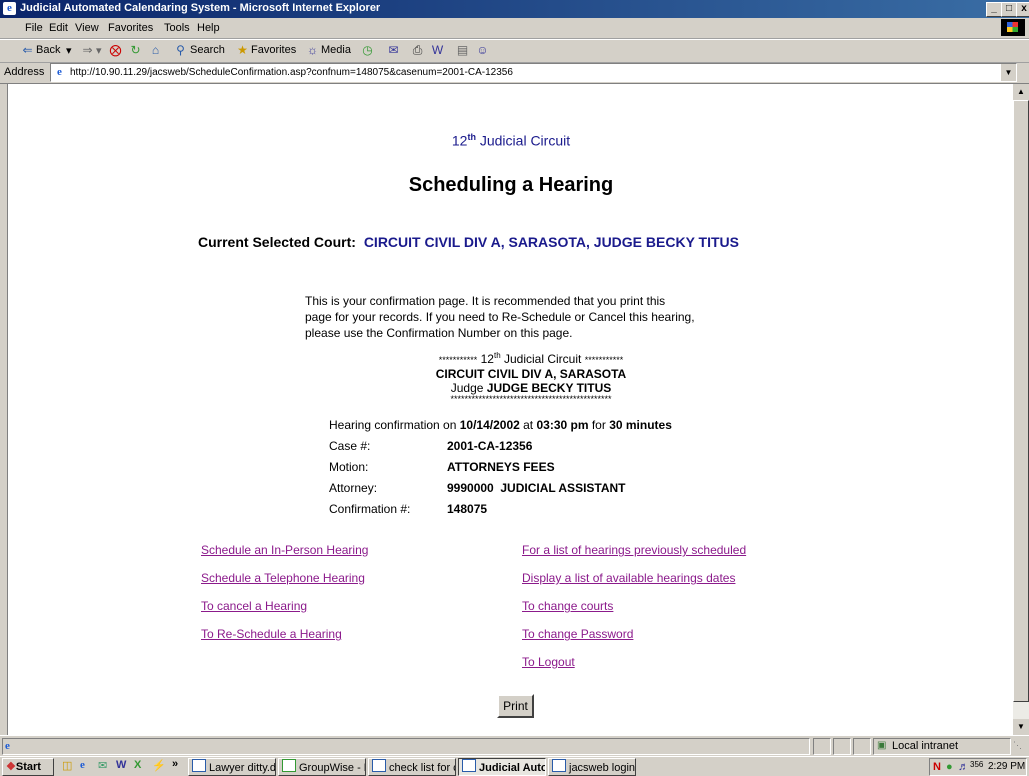  Describe the element at coordinates (1022, 9) in the screenshot. I see `close-button: x` at that location.